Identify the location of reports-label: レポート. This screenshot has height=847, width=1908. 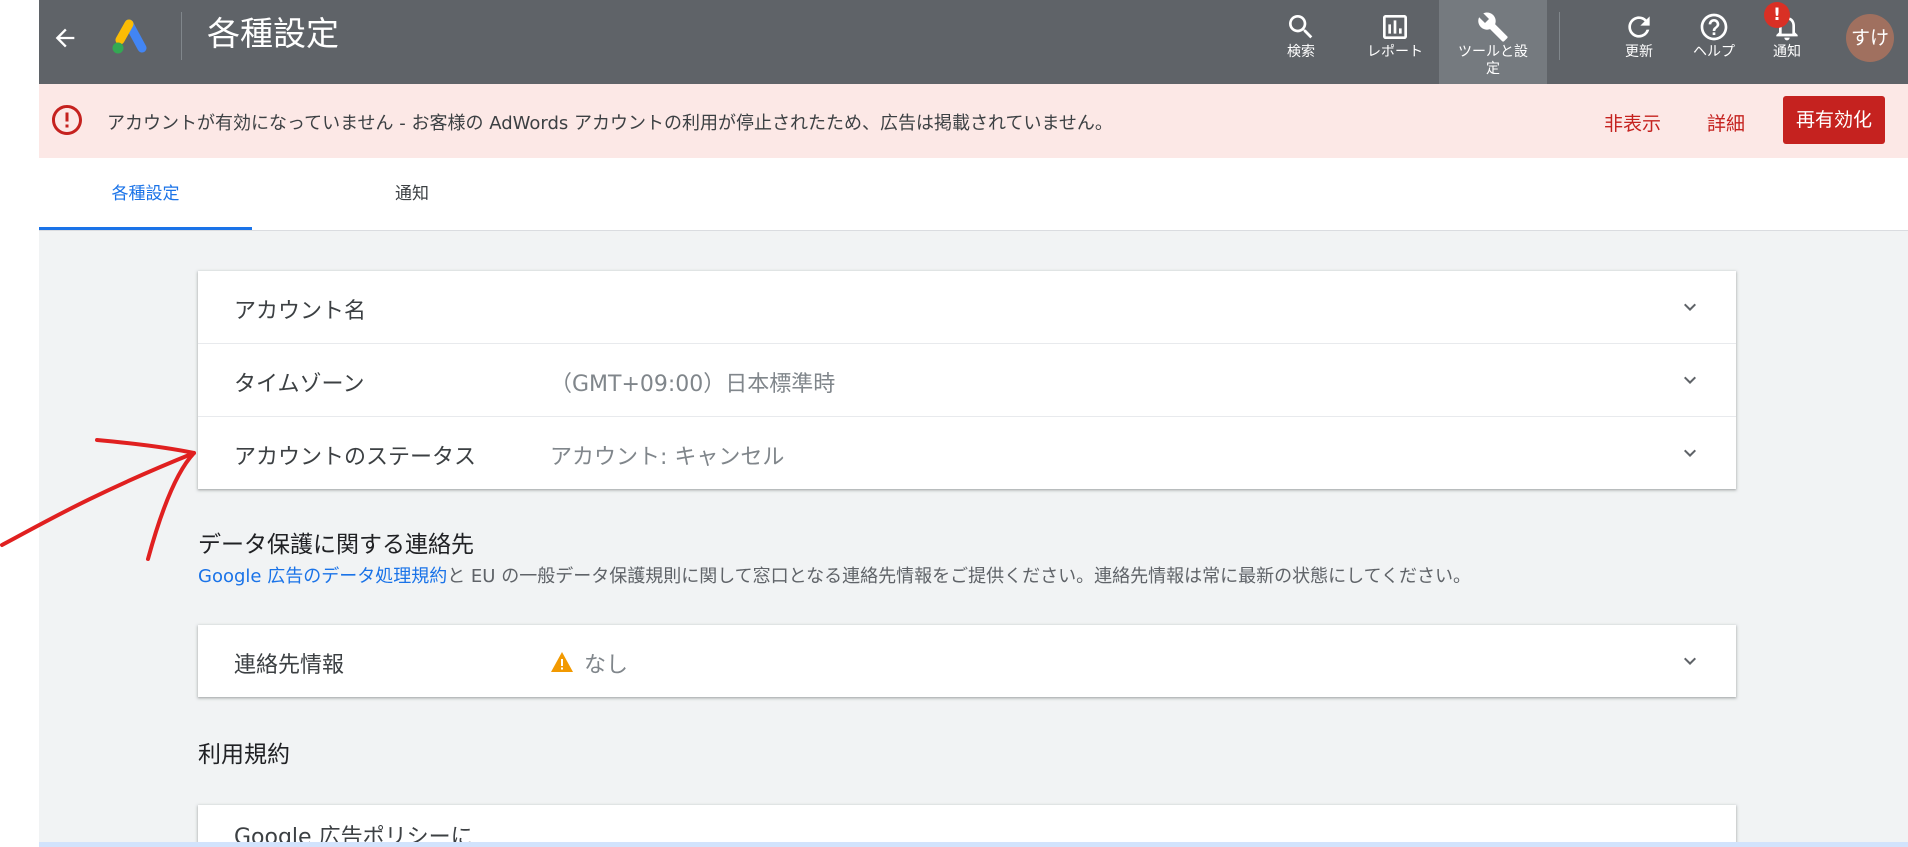
(1395, 52).